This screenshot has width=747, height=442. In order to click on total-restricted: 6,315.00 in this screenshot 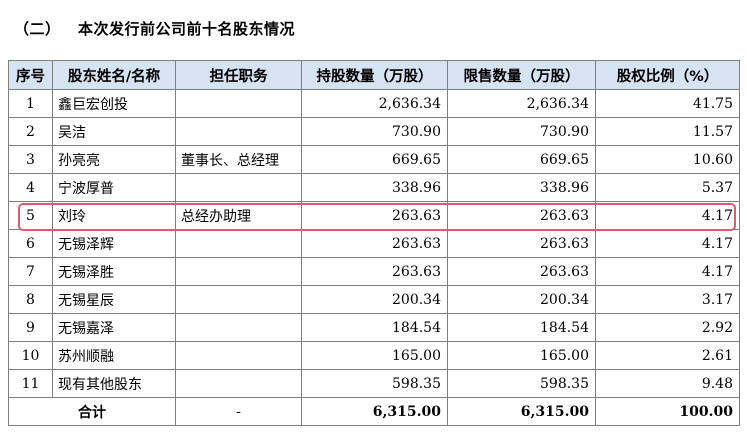, I will do `click(521, 411)`.